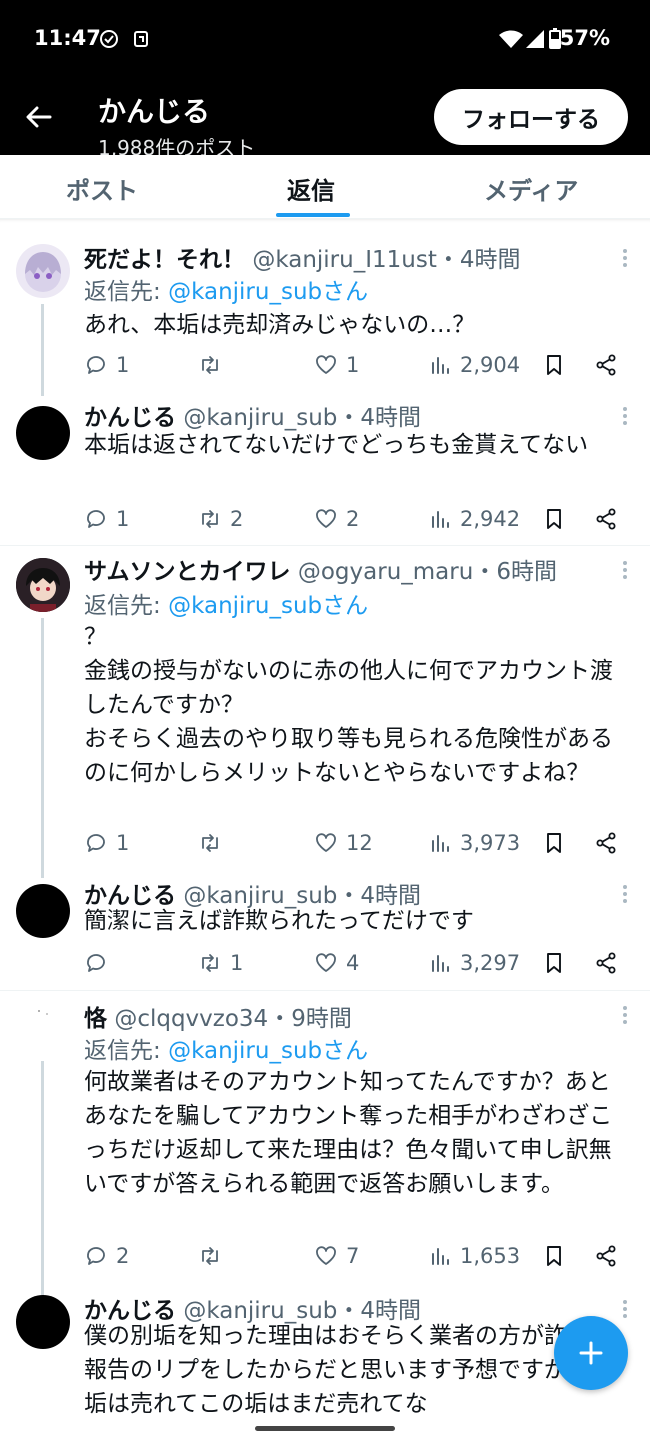 The image size is (650, 1444). I want to click on like-button: 1, so click(336, 365).